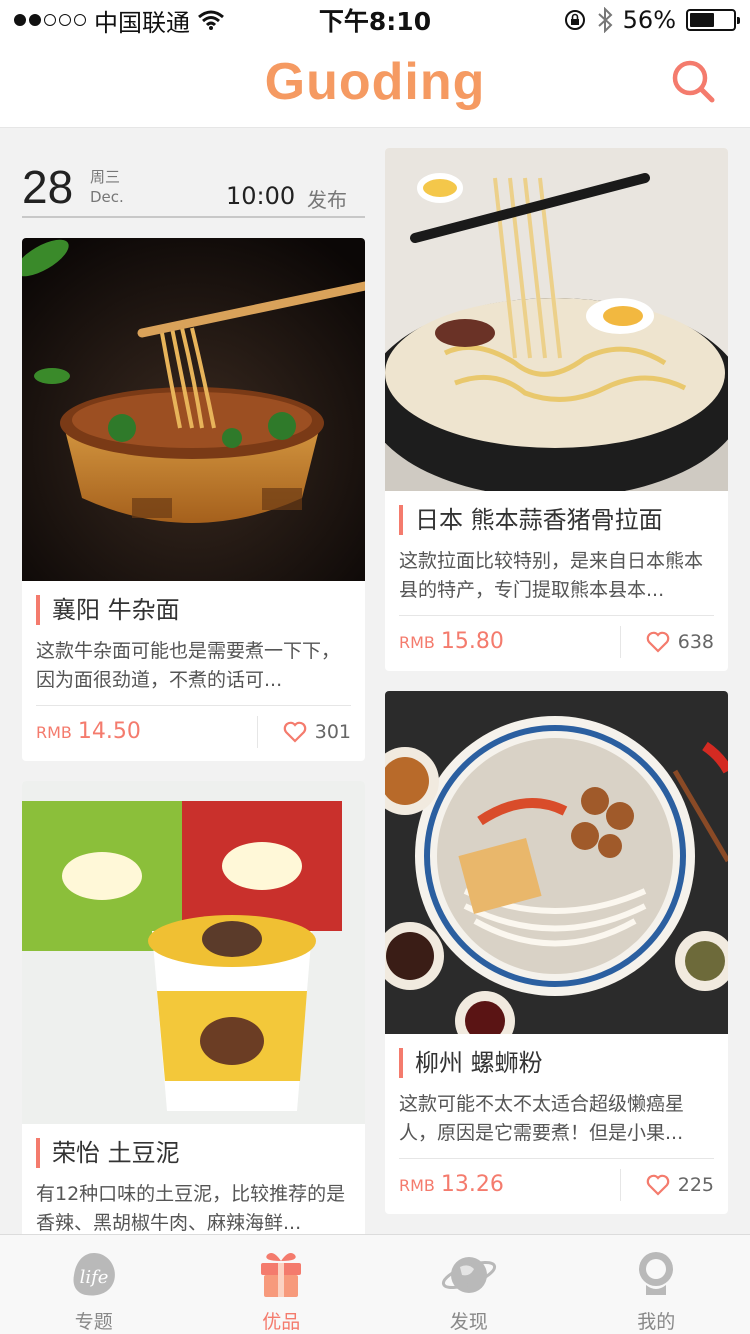 The image size is (750, 1334). I want to click on like-button: 225, so click(667, 1184).